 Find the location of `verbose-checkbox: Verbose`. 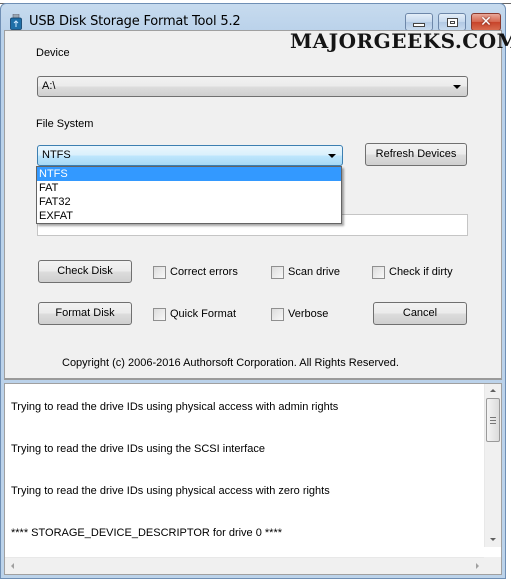

verbose-checkbox: Verbose is located at coordinates (299, 314).